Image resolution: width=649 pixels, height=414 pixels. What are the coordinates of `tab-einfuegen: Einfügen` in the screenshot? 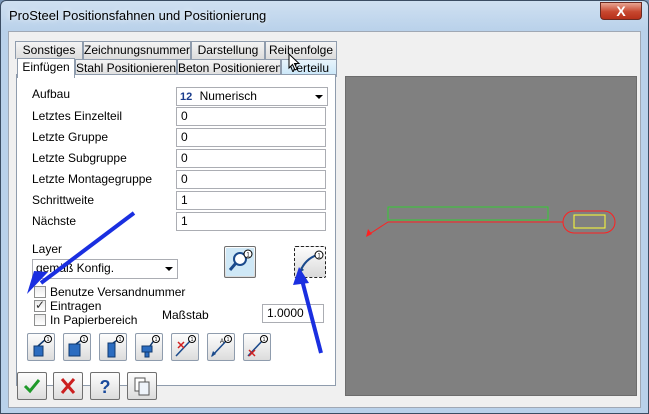 It's located at (46, 68).